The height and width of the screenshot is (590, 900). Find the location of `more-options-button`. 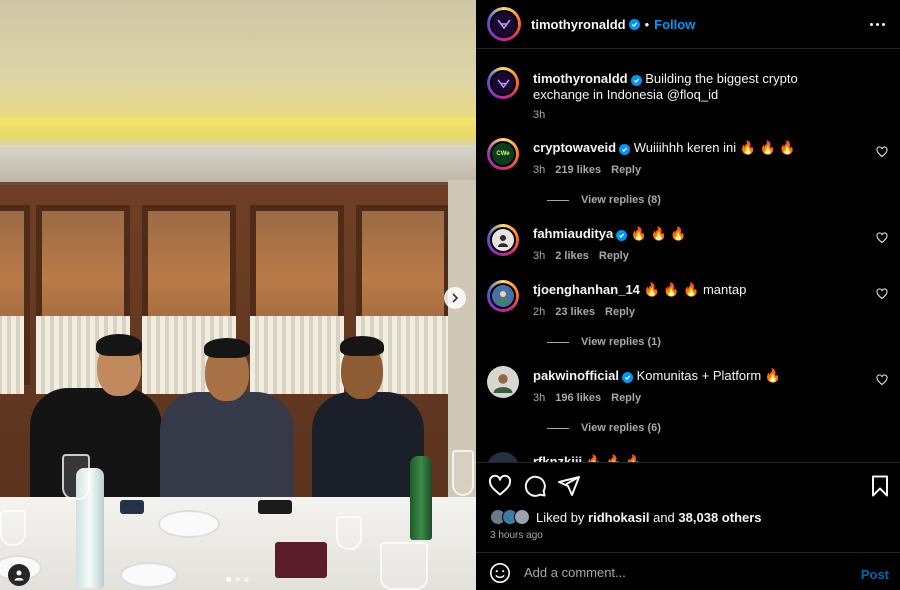

more-options-button is located at coordinates (879, 24).